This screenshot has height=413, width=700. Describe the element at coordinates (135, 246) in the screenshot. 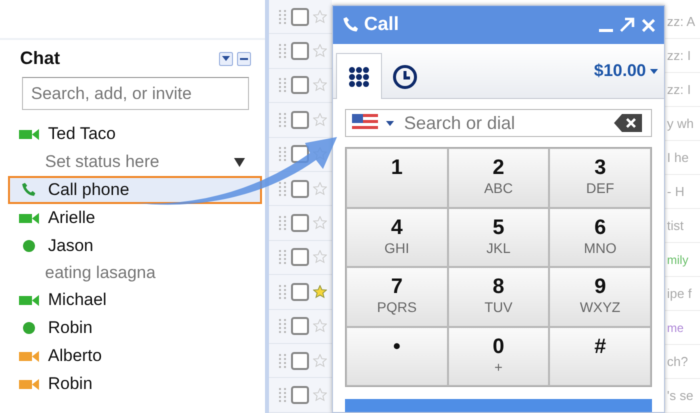

I see `contact-row: Jason` at that location.